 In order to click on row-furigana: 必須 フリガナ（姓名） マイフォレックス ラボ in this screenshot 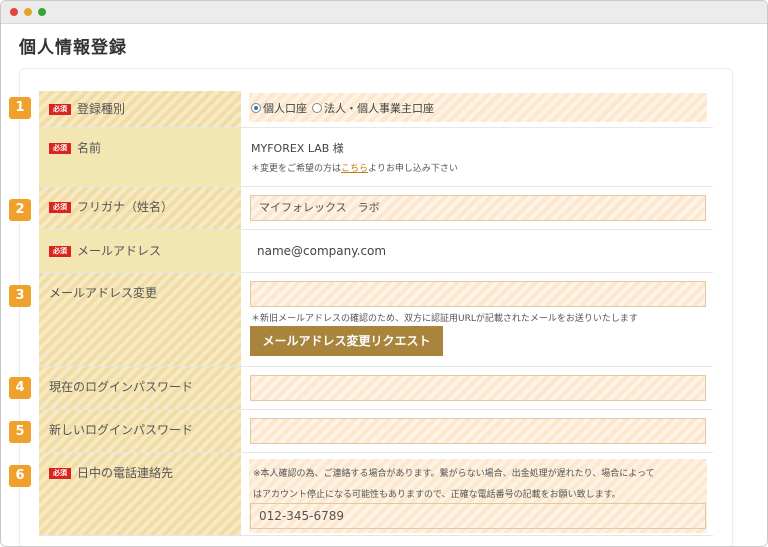, I will do `click(376, 208)`.